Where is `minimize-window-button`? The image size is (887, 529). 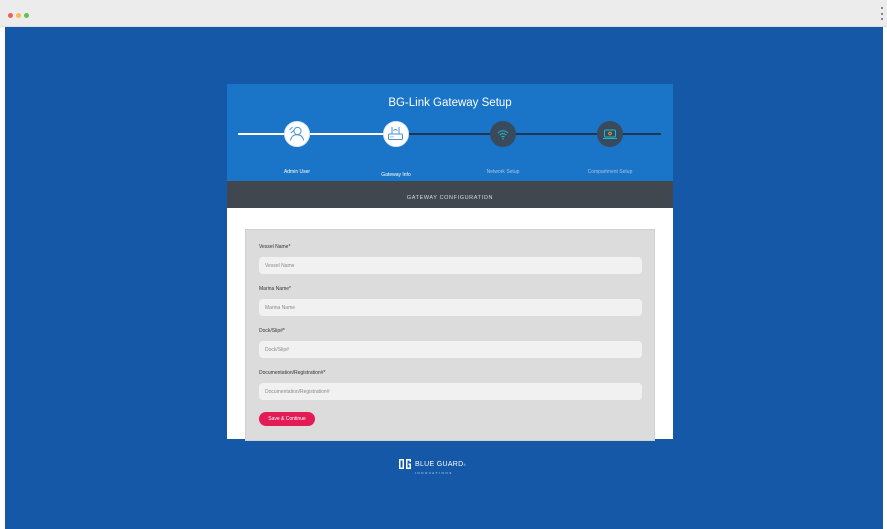
minimize-window-button is located at coordinates (18, 15).